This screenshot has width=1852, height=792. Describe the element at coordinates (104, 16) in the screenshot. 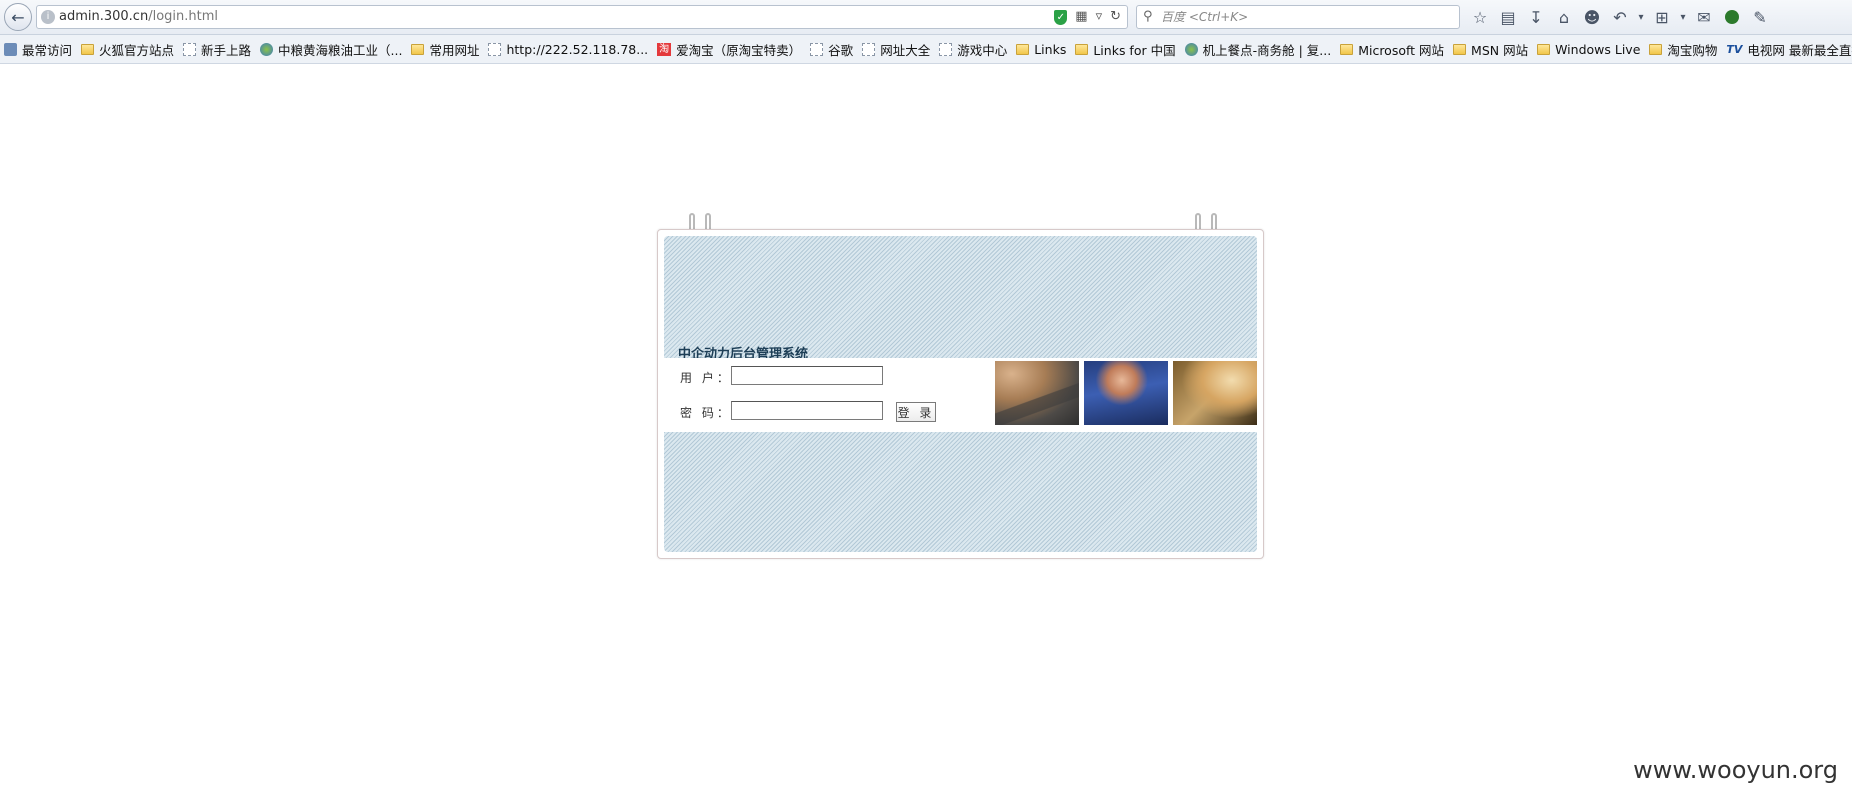

I see `url-host: admin.300.cn` at that location.